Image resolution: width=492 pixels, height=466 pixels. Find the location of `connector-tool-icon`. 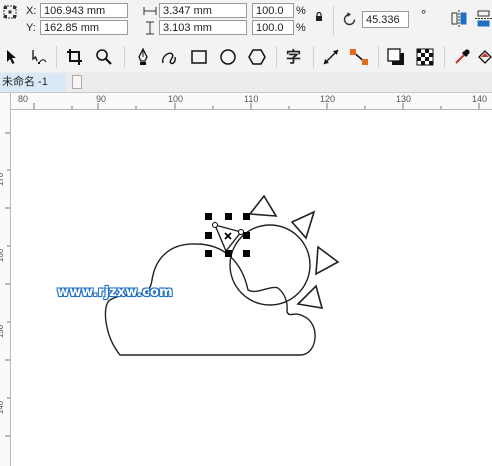

connector-tool-icon is located at coordinates (359, 57).